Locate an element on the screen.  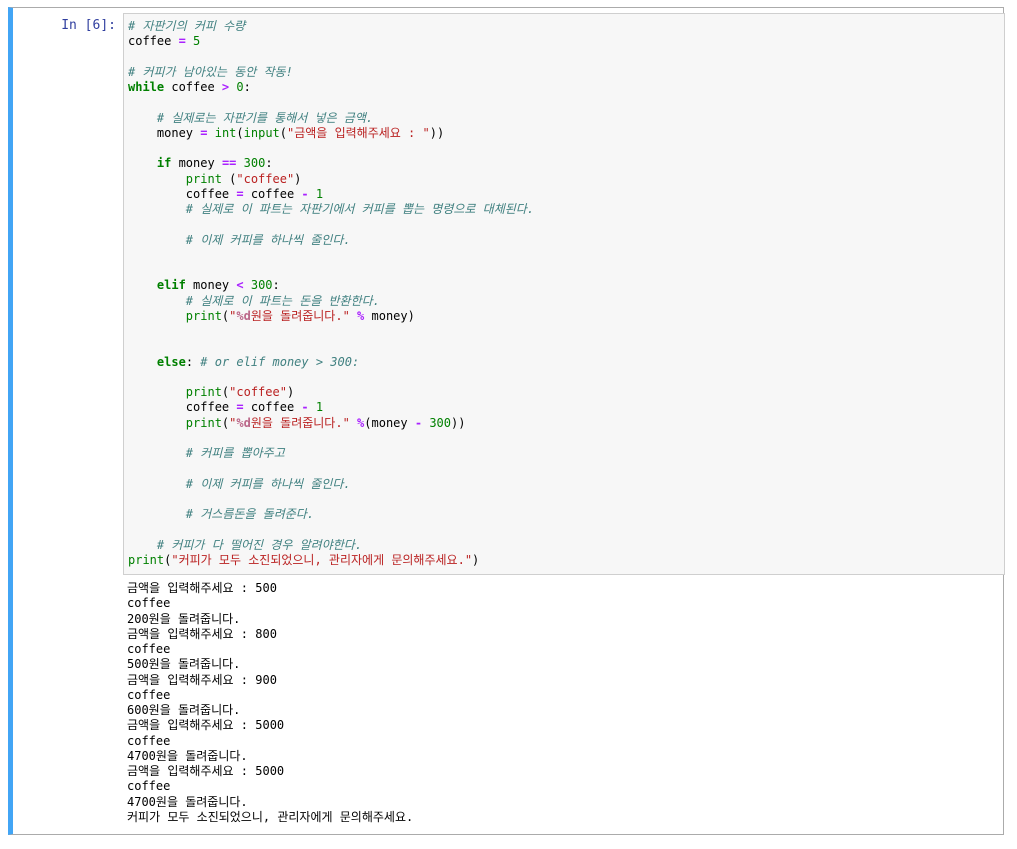
code-line: coffee = coffee - 1 is located at coordinates (331, 194).